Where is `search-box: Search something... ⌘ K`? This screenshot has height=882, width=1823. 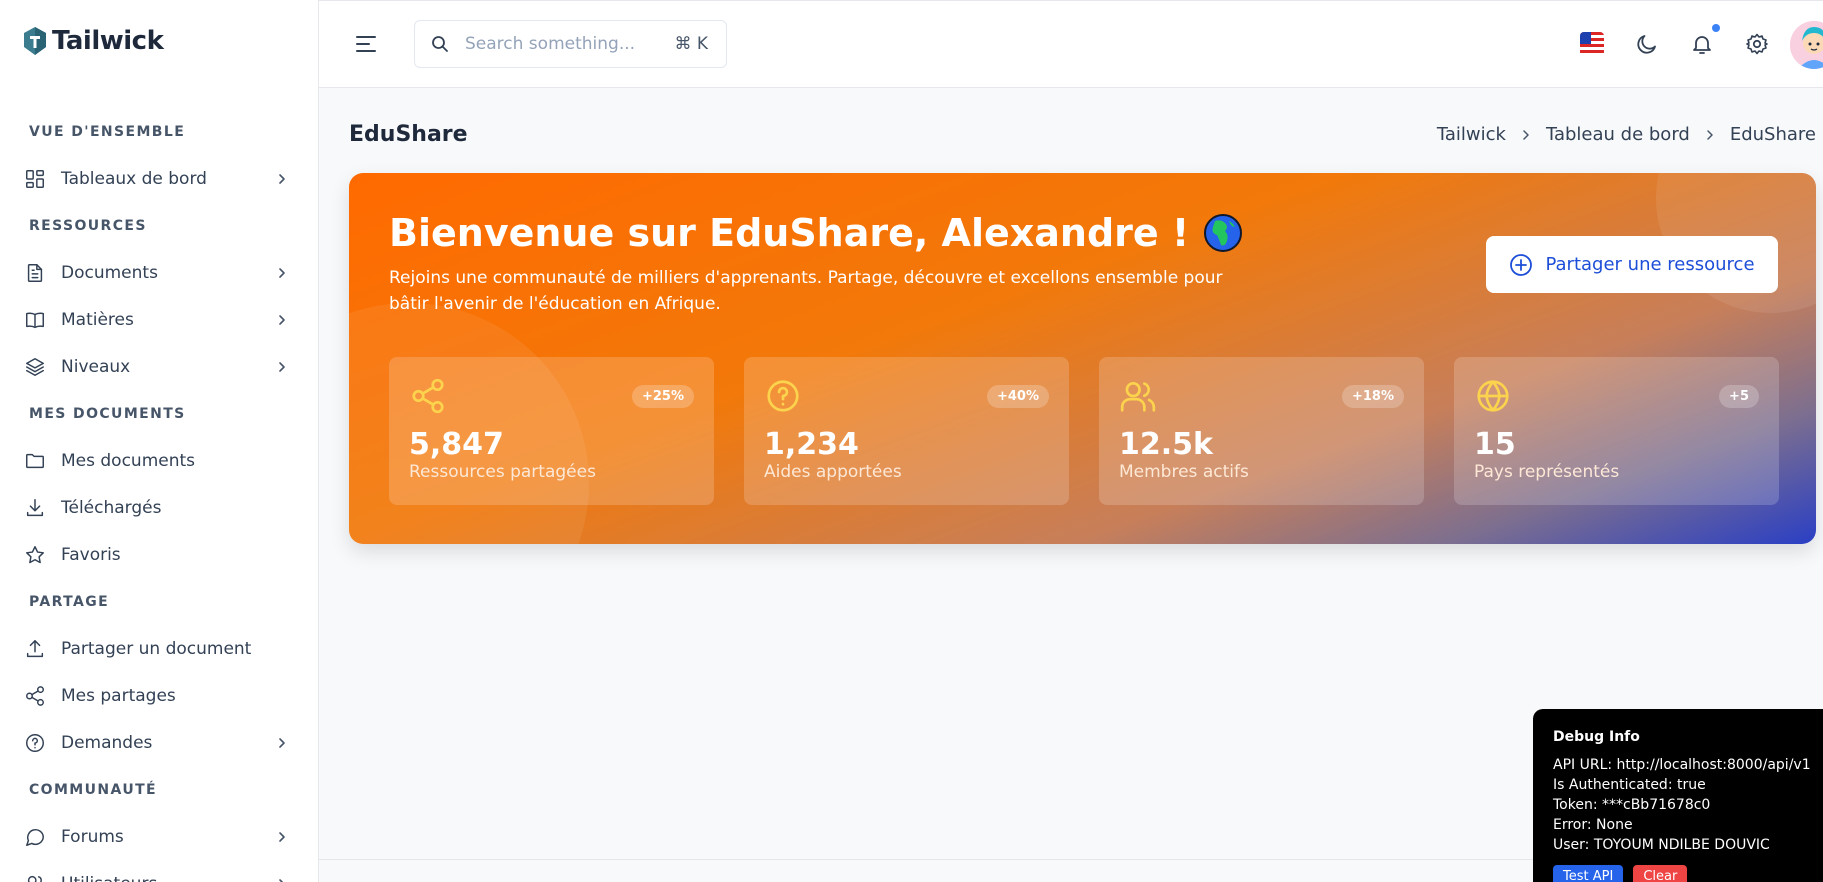
search-box: Search something... ⌘ K is located at coordinates (570, 44).